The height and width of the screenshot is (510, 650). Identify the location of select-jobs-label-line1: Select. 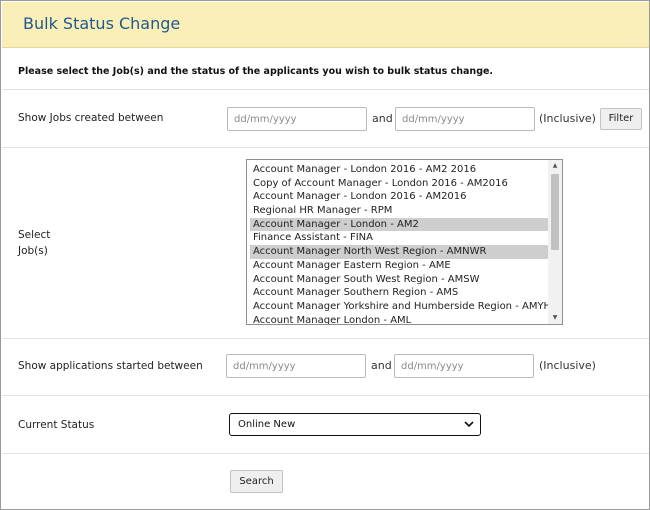
(34, 235).